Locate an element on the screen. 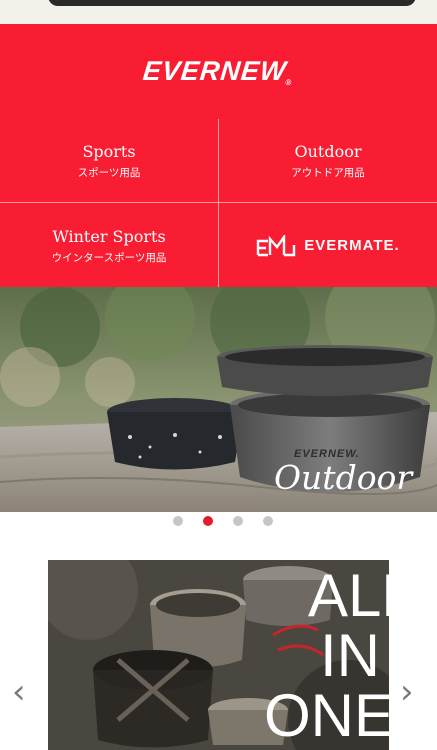  category-winter-sports: Winter Sports ウインタースポーツ用品 is located at coordinates (109, 245).